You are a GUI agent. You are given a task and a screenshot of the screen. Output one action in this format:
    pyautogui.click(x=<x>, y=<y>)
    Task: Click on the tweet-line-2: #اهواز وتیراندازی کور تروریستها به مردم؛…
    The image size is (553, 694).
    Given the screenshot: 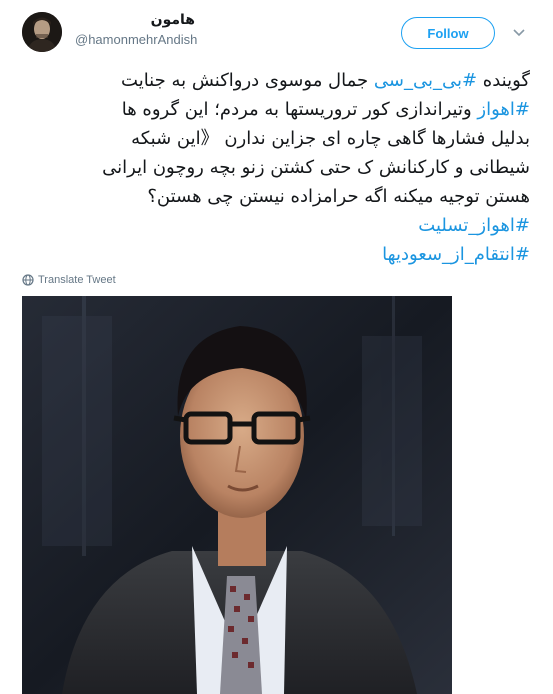 What is the action you would take?
    pyautogui.click(x=275, y=109)
    